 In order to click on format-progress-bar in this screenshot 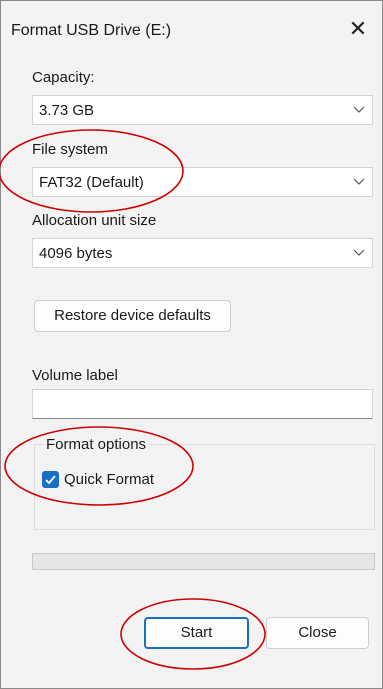, I will do `click(203, 561)`.